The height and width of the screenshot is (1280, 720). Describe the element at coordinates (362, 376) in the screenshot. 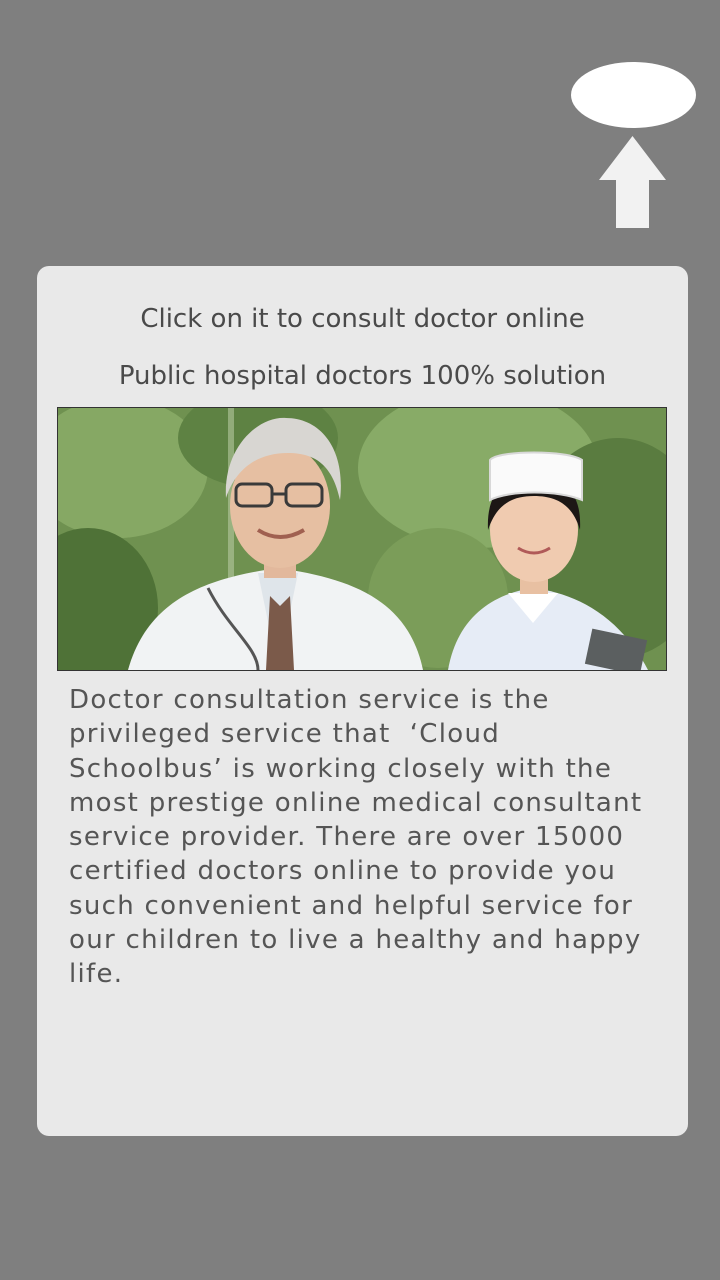

I see `subheadline: Public hospital doctors 100% solution` at that location.